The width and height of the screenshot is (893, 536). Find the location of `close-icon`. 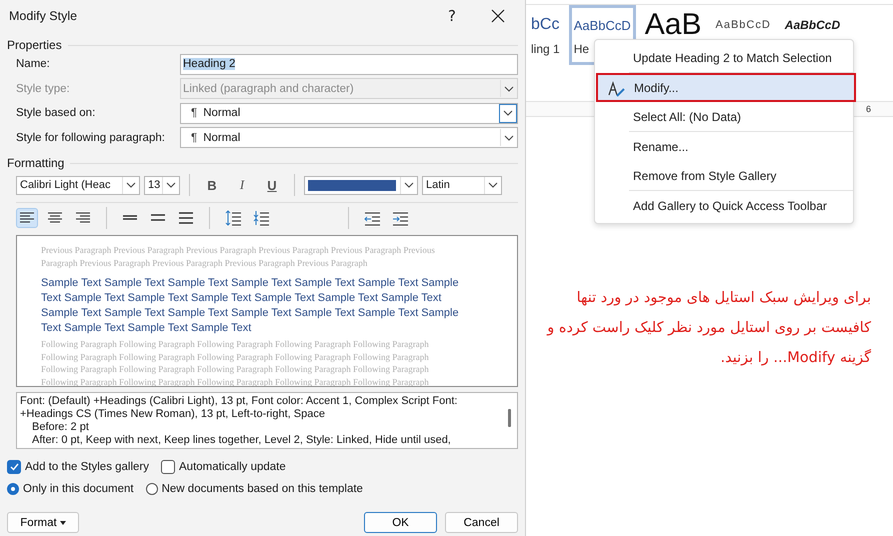

close-icon is located at coordinates (498, 16).